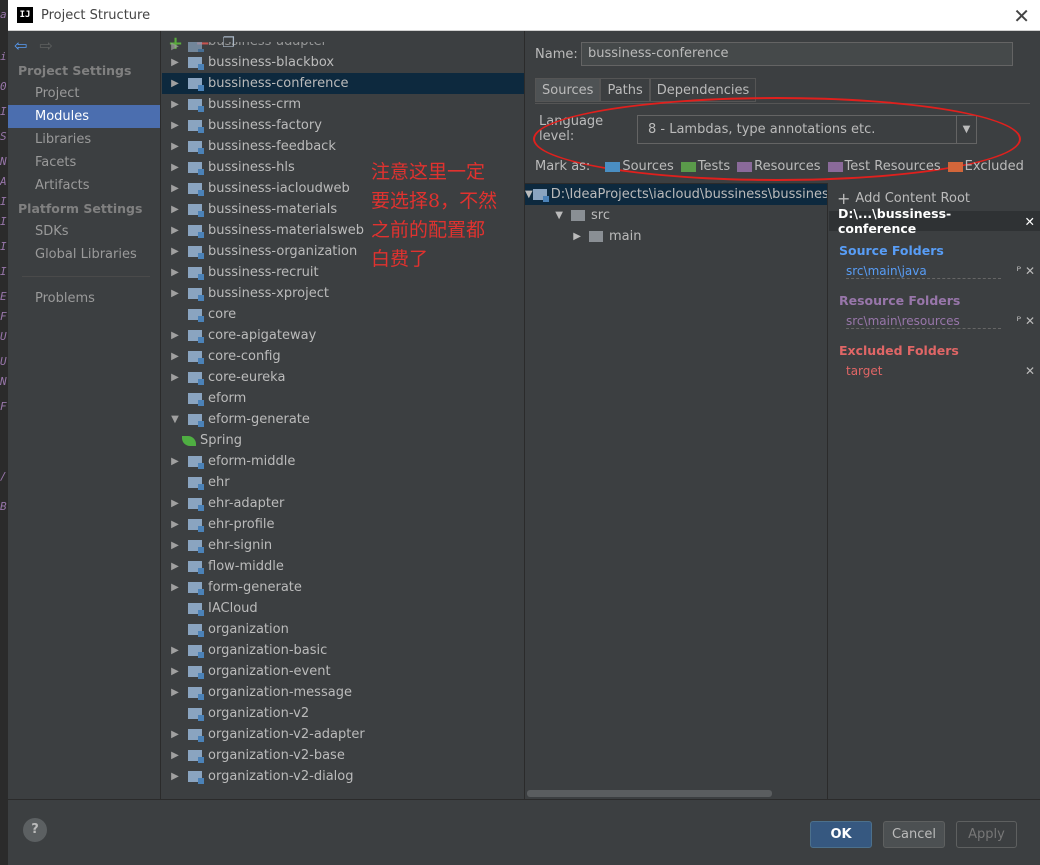  I want to click on back-arrow-icon: ⇦, so click(20, 45).